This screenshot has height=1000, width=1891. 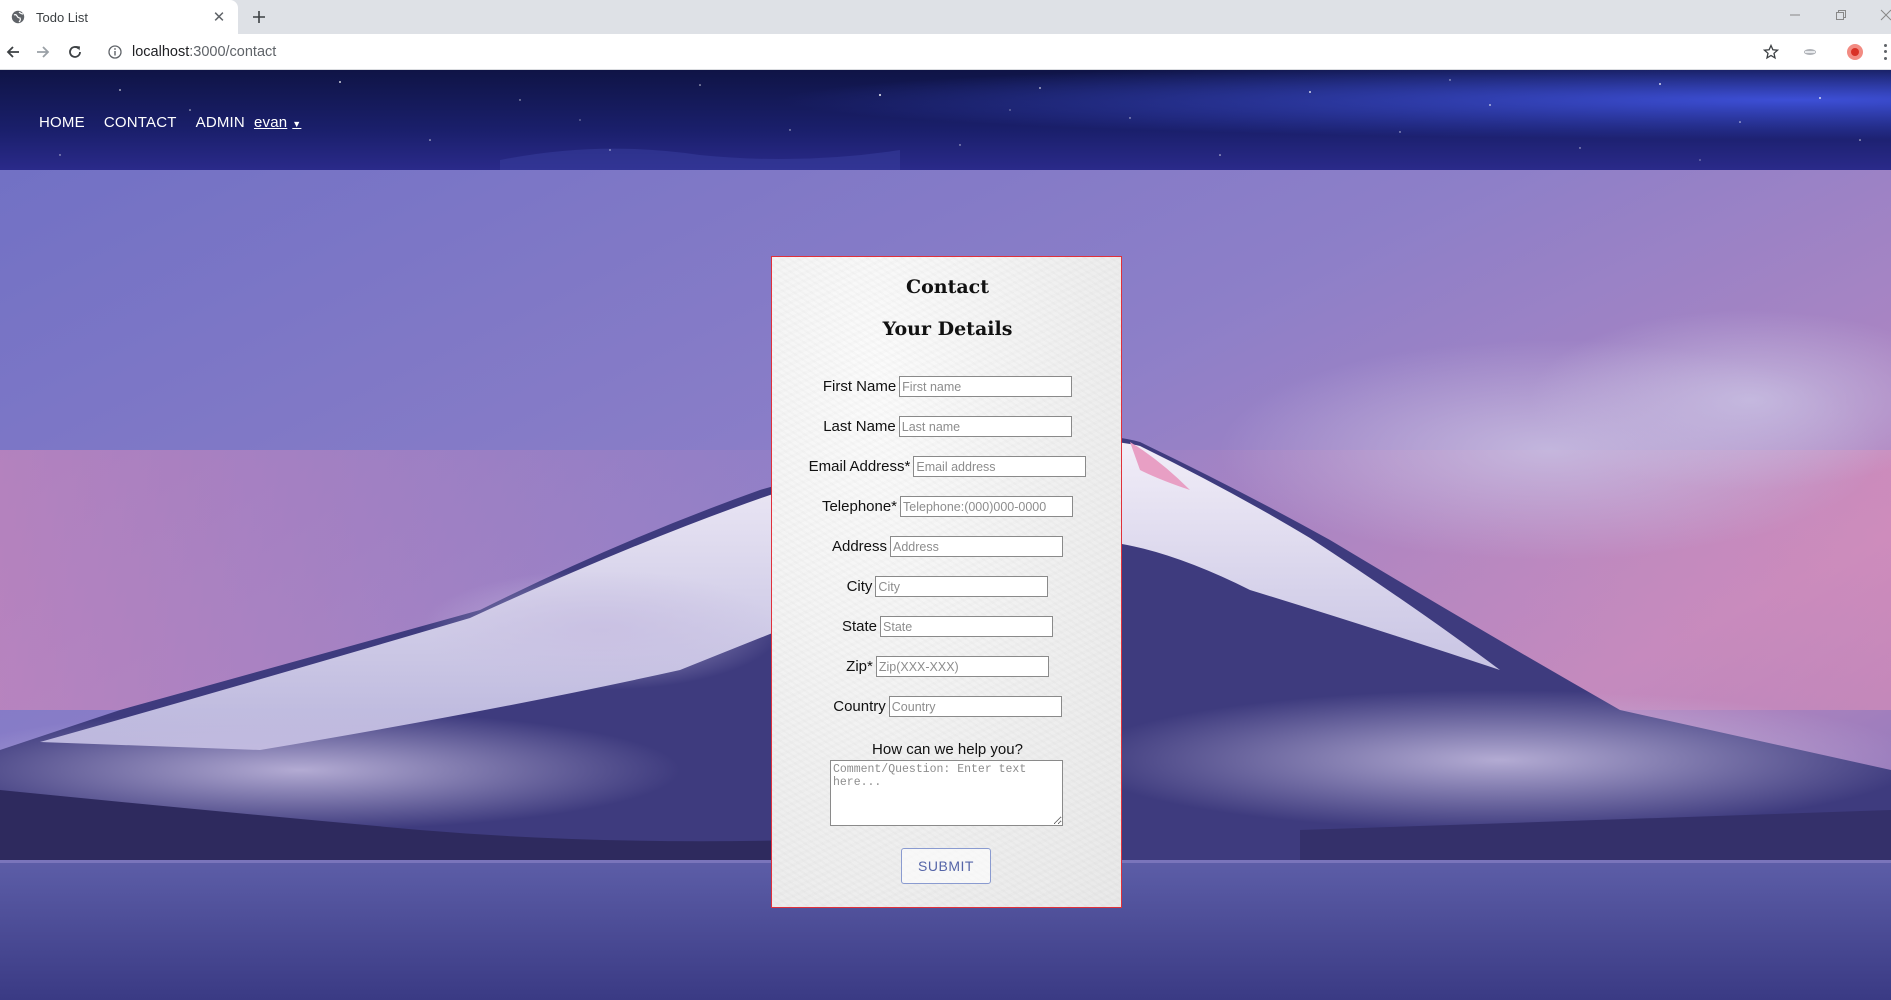 I want to click on zip-input, so click(x=962, y=666).